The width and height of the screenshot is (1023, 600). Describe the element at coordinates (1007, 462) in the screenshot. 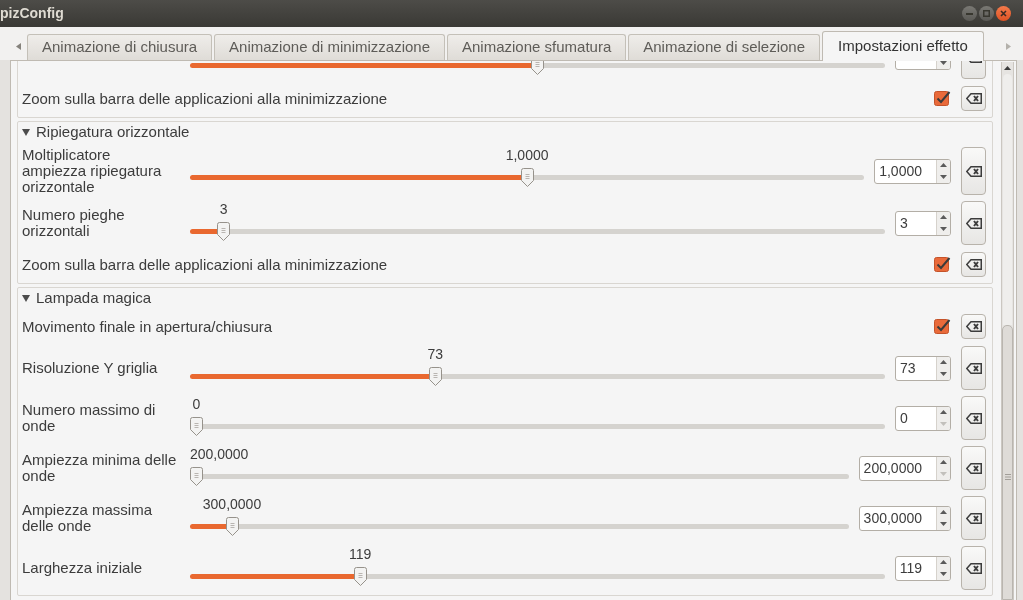

I see `scrollbar-thumb` at that location.